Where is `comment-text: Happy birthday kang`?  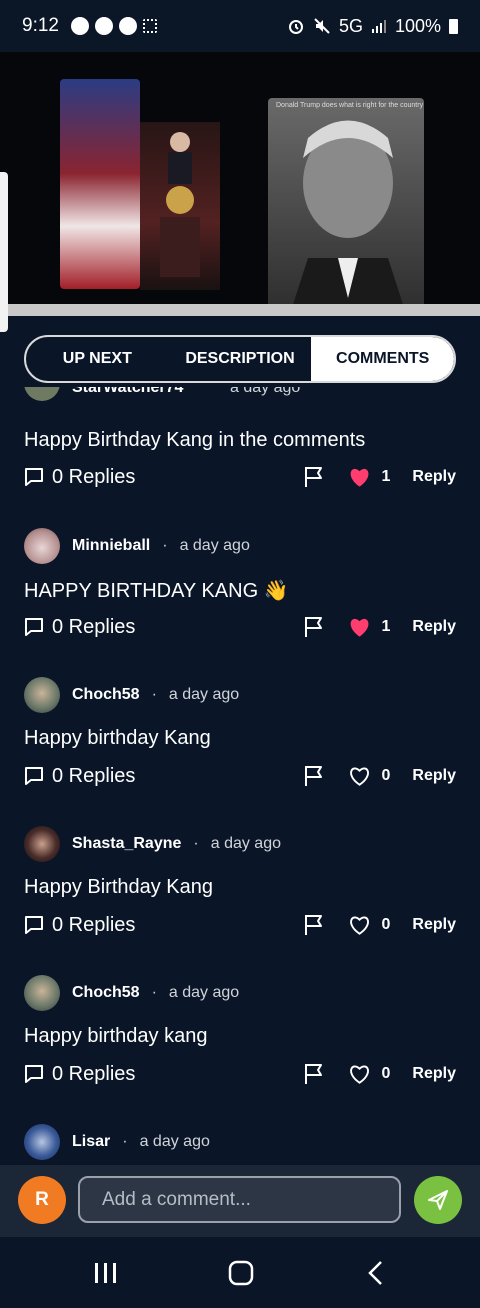
comment-text: Happy birthday kang is located at coordinates (116, 1036).